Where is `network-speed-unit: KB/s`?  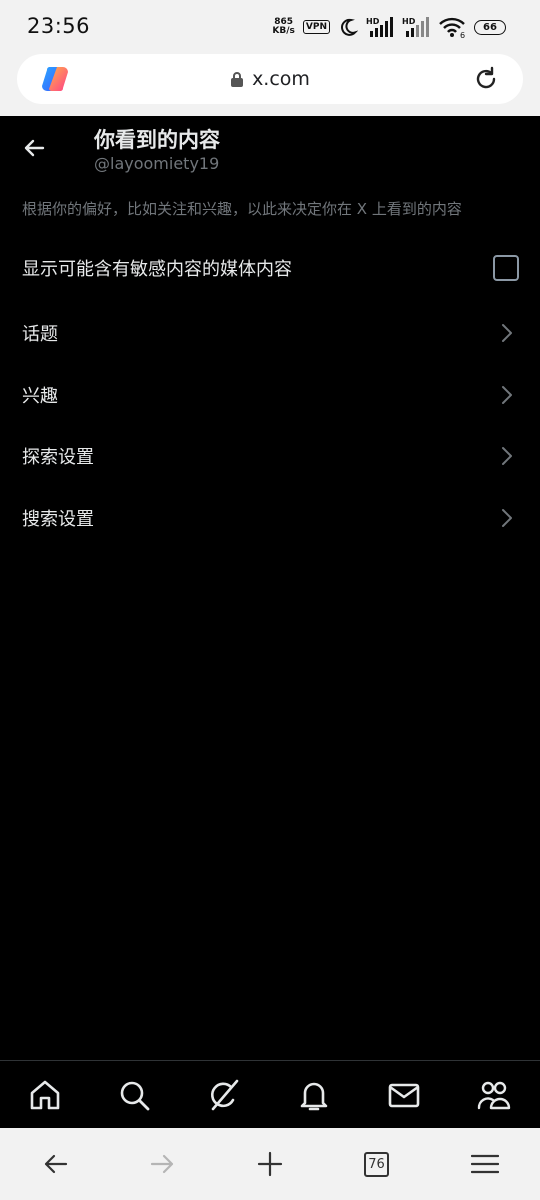 network-speed-unit: KB/s is located at coordinates (283, 31).